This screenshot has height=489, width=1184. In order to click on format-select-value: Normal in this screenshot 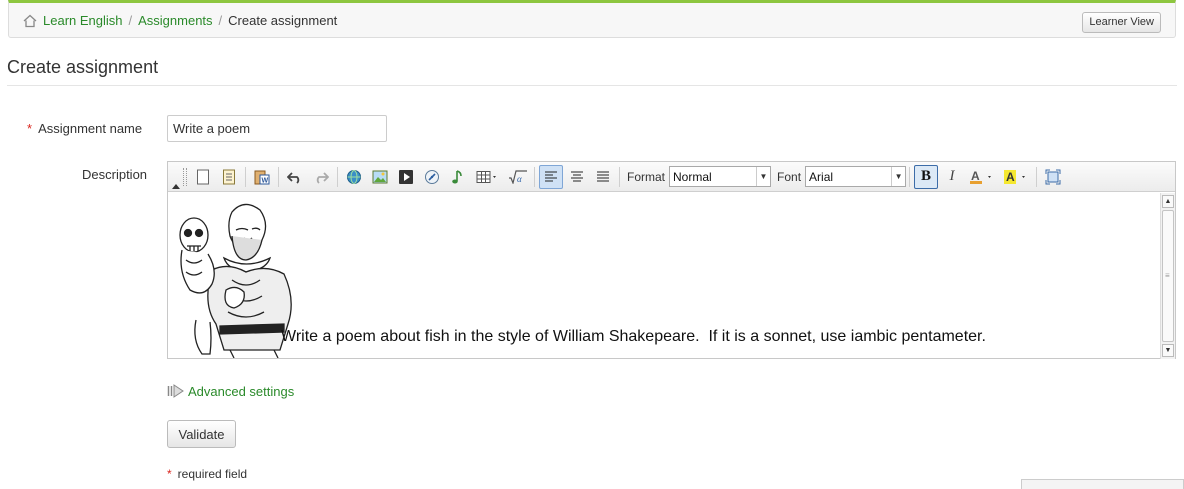, I will do `click(692, 176)`.